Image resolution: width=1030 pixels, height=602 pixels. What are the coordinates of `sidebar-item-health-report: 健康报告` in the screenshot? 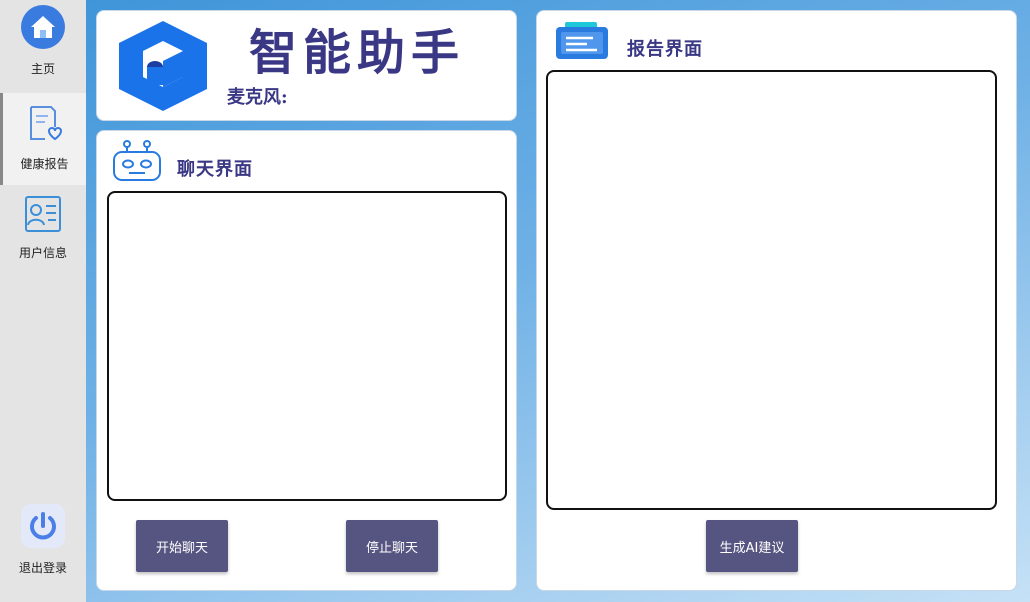 It's located at (43, 139).